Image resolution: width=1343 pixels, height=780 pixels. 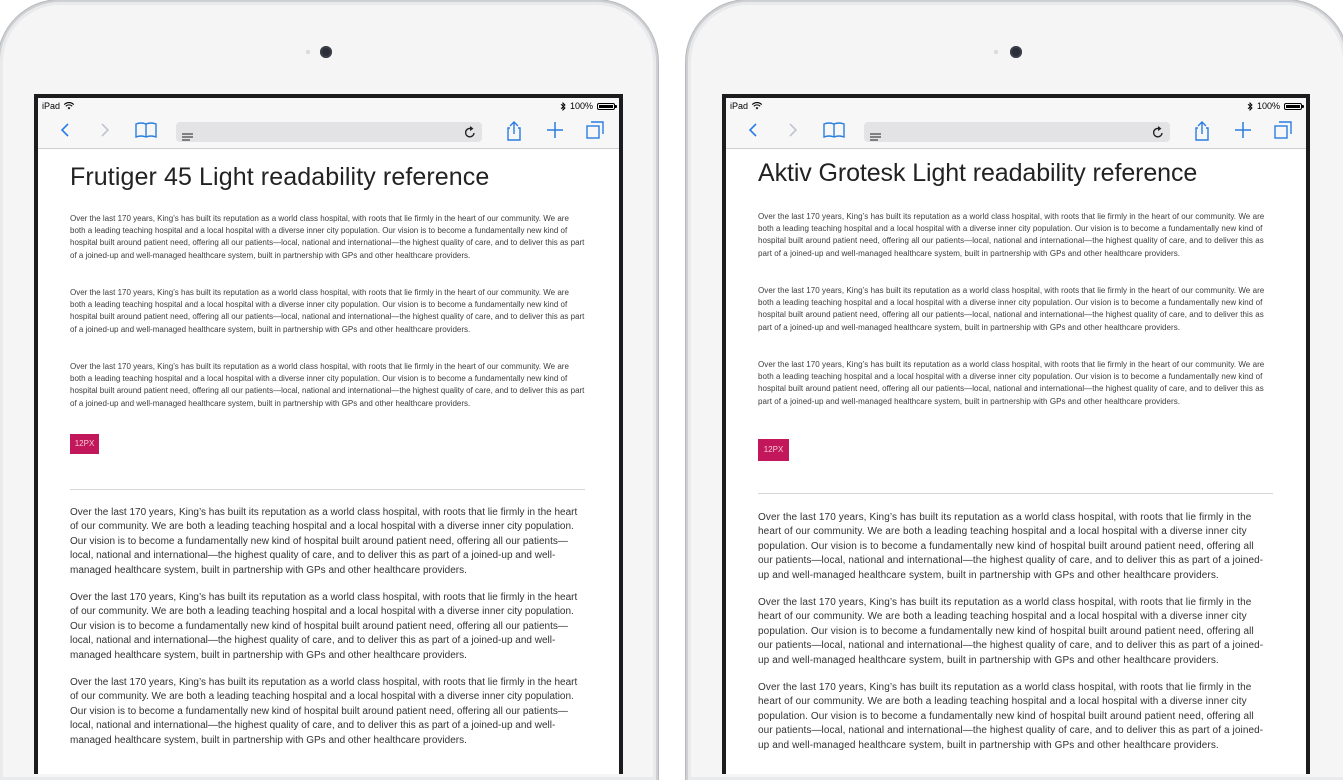 I want to click on page-title: Frutiger 45 Light readability reference, so click(x=280, y=177).